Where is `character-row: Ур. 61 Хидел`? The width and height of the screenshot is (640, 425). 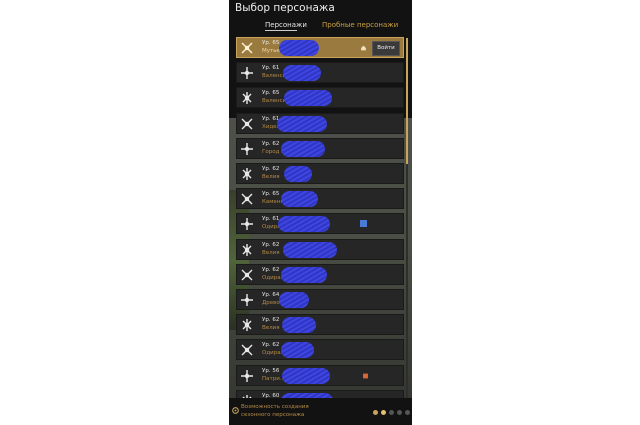 character-row: Ур. 61 Хидел is located at coordinates (320, 123).